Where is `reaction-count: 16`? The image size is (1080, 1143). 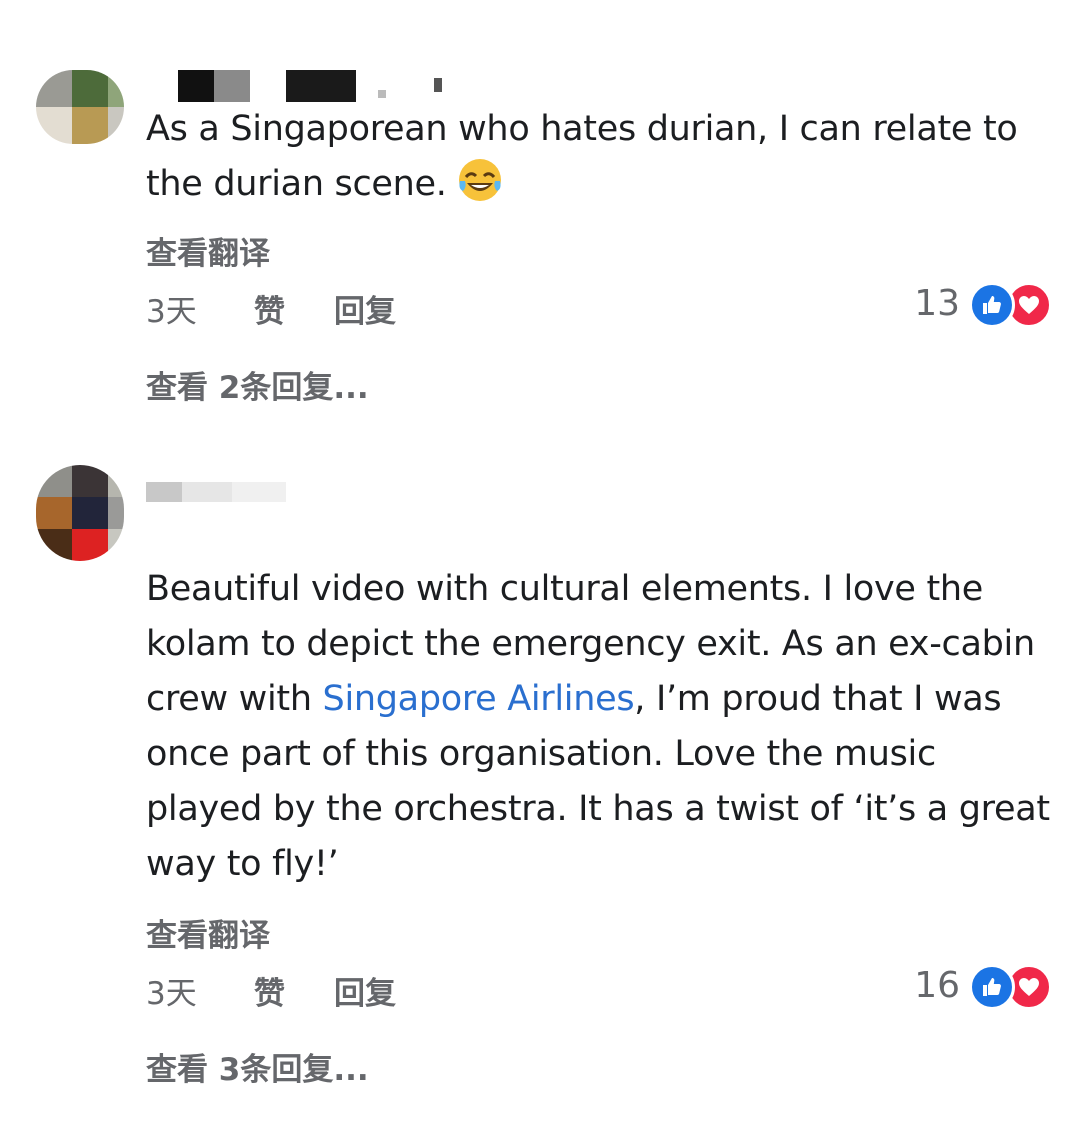
reaction-count: 16 is located at coordinates (937, 985).